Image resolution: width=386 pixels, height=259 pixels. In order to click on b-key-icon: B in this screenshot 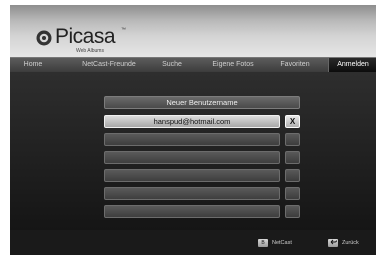, I will do `click(263, 242)`.